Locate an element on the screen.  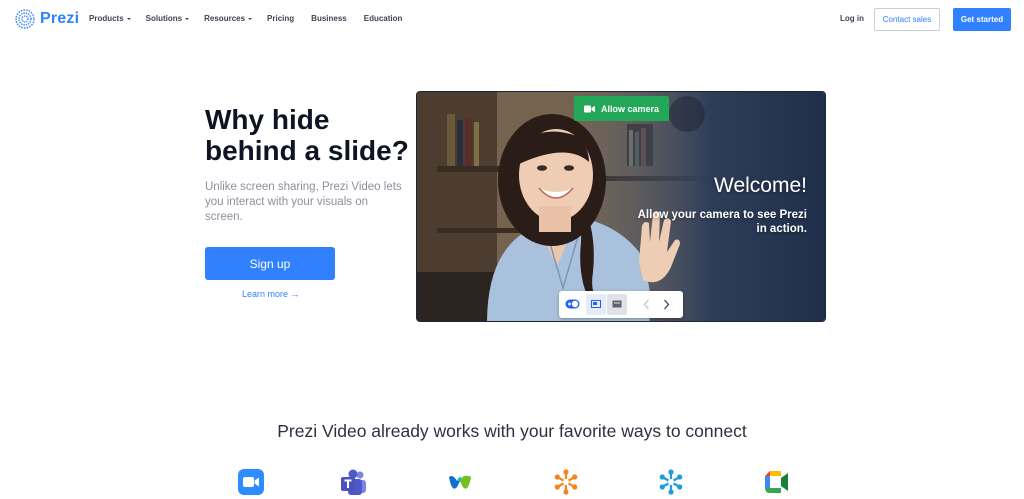
layout-slide-icon is located at coordinates (617, 304).